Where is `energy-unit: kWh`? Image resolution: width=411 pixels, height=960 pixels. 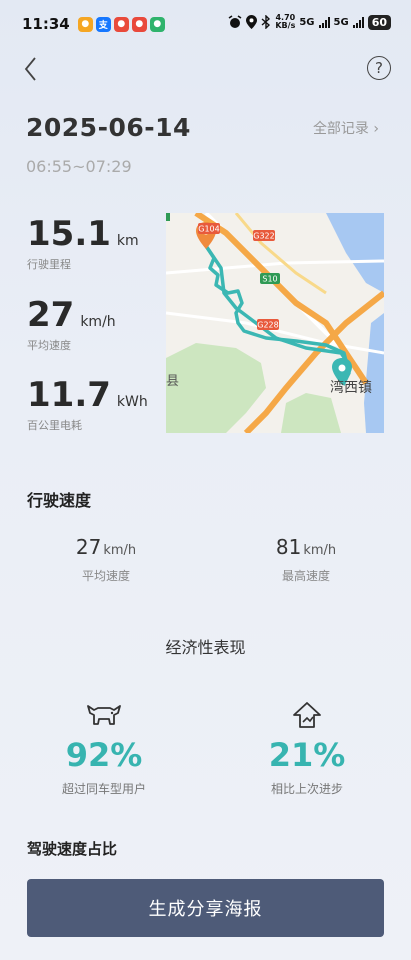 energy-unit: kWh is located at coordinates (132, 402).